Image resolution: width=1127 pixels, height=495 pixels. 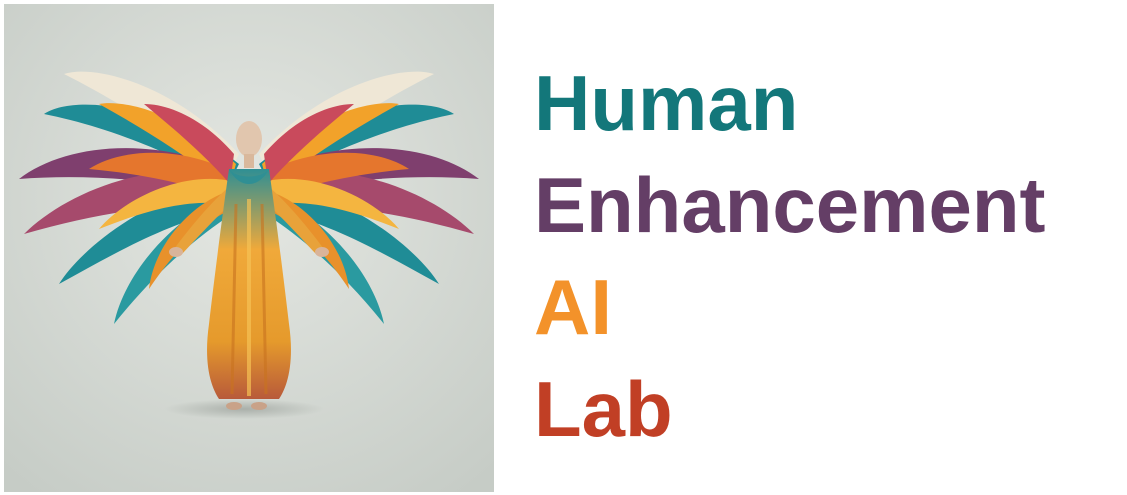 I want to click on wordmark-word-ai: AI, so click(x=573, y=307).